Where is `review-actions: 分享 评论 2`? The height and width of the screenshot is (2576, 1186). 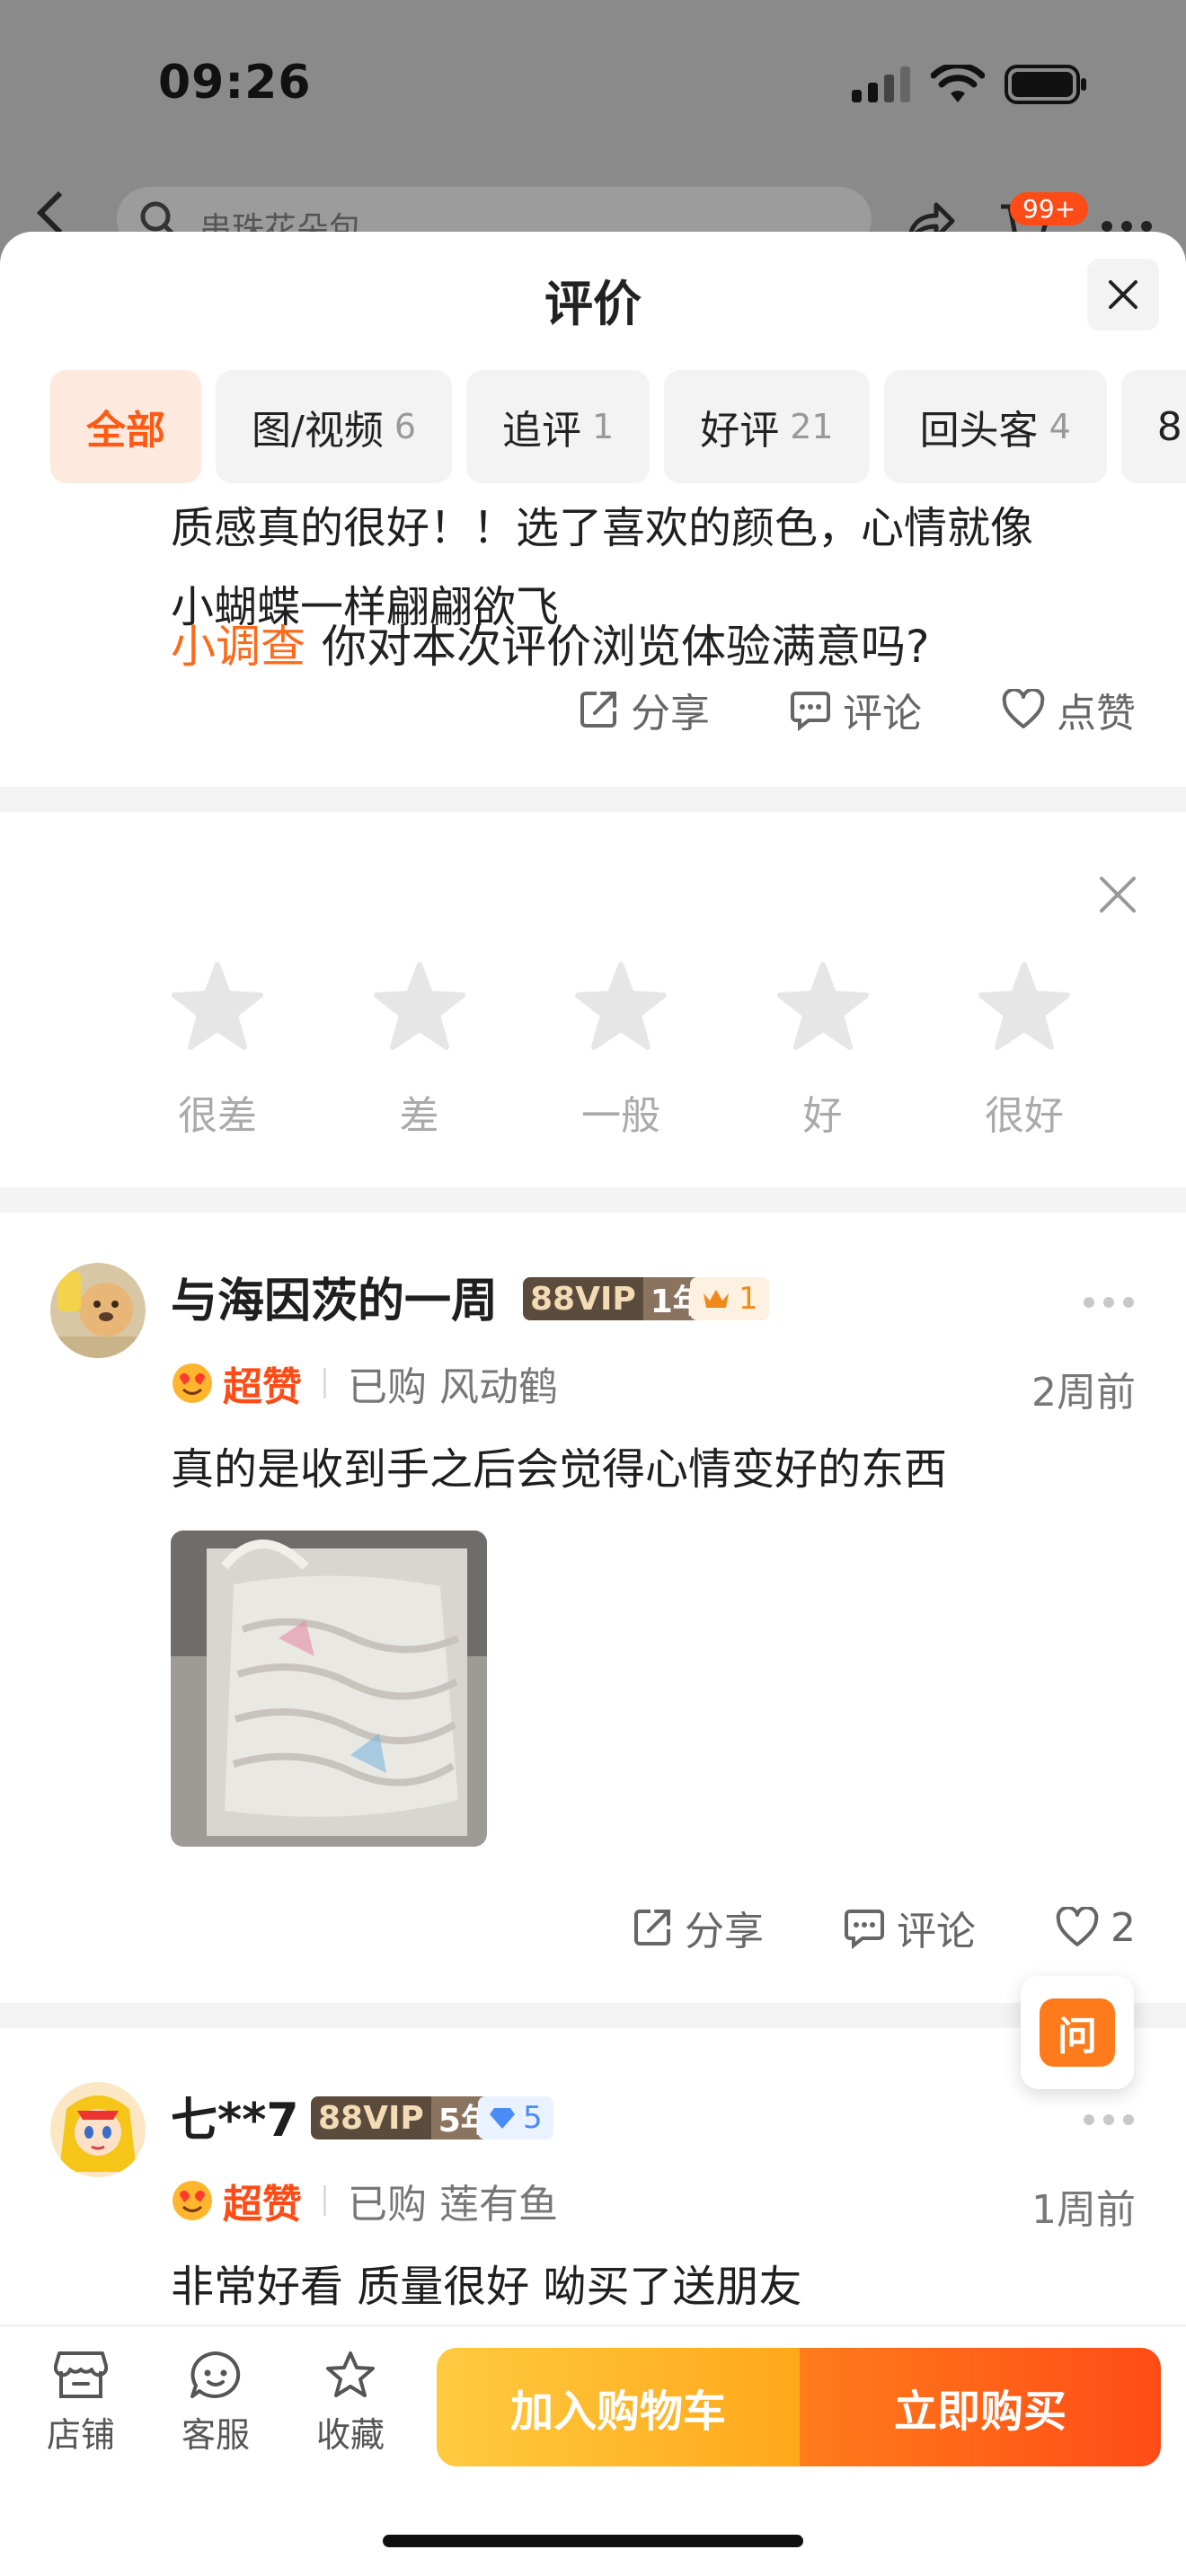 review-actions: 分享 评论 2 is located at coordinates (883, 1927).